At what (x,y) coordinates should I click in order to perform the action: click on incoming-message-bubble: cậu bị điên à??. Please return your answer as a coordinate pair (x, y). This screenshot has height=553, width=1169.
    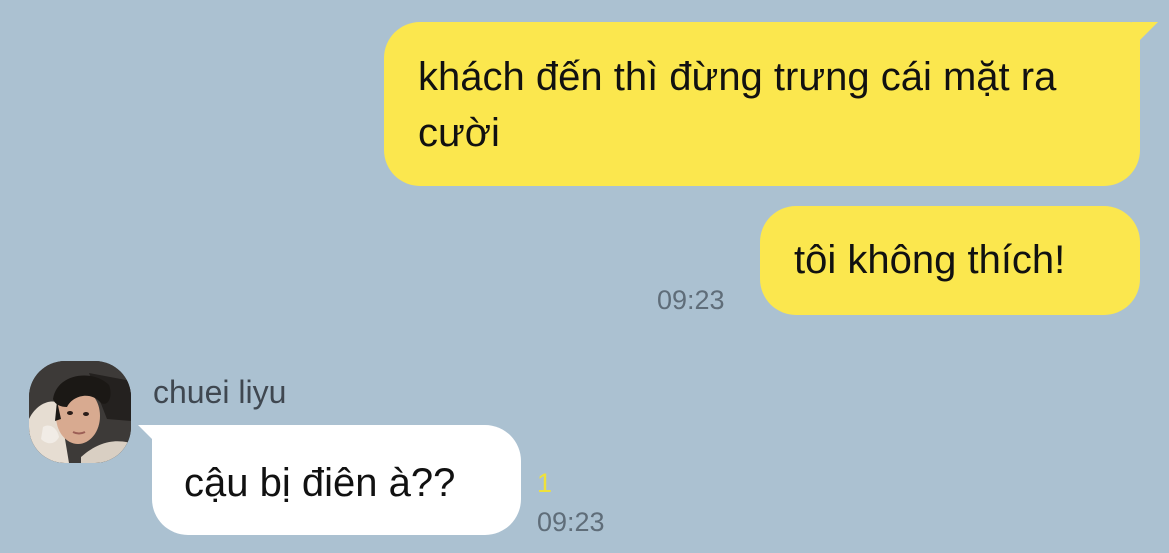
    Looking at the image, I should click on (329, 480).